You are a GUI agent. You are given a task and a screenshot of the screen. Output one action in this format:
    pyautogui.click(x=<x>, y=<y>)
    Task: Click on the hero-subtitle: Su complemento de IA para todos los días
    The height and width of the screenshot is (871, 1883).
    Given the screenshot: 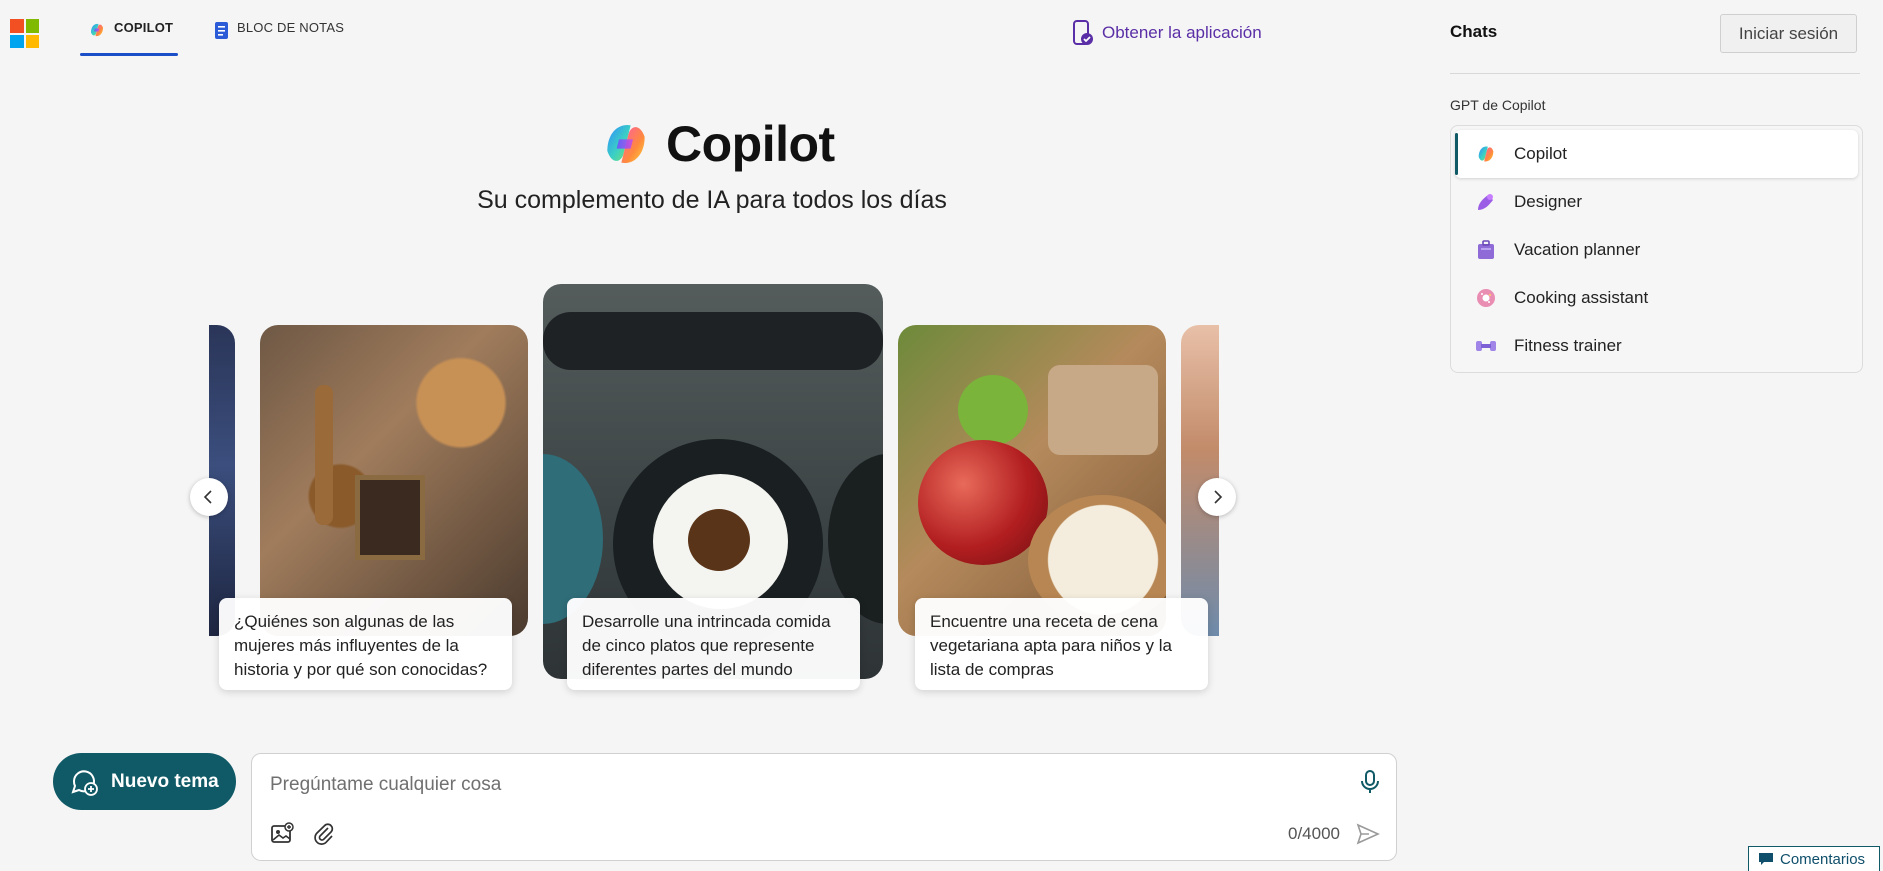 What is the action you would take?
    pyautogui.click(x=712, y=200)
    